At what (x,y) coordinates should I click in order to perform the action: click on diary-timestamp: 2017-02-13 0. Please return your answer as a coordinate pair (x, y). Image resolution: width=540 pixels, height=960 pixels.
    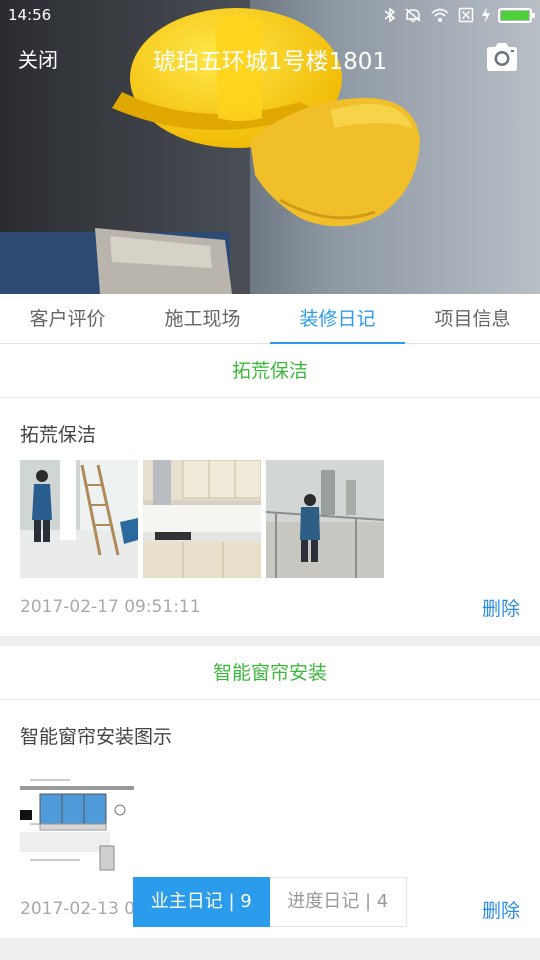
    Looking at the image, I should click on (78, 909).